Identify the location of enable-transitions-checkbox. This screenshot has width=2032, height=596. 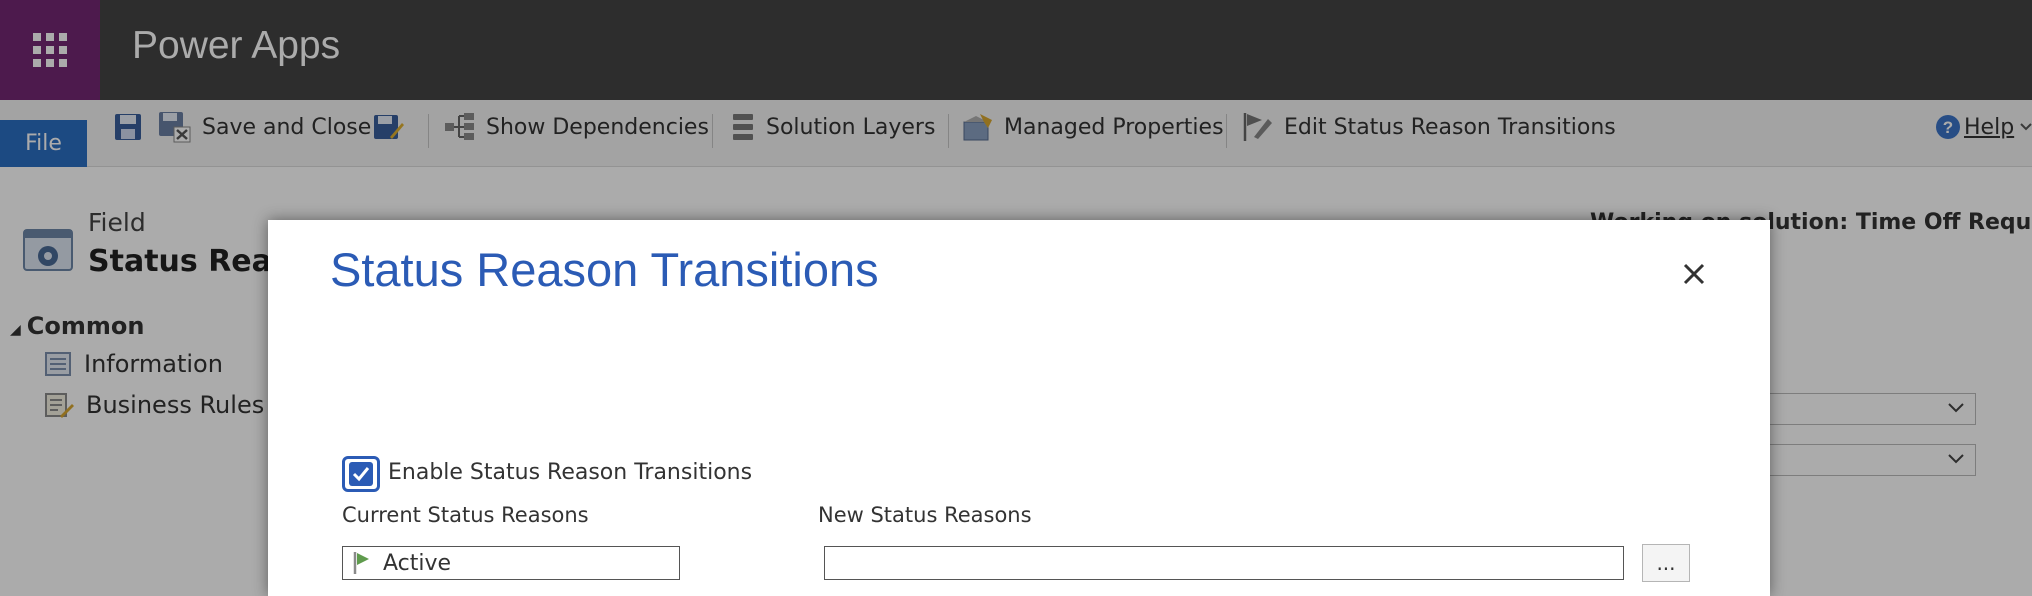
(361, 474).